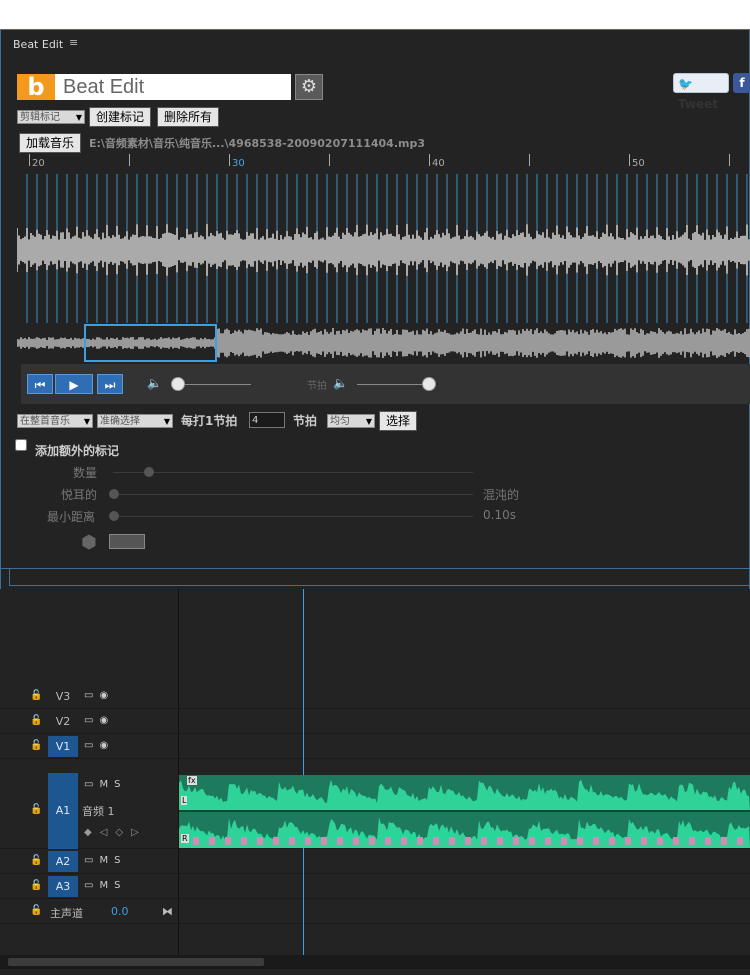 The image size is (750, 975). I want to click on track-target-v2: V2, so click(63, 721).